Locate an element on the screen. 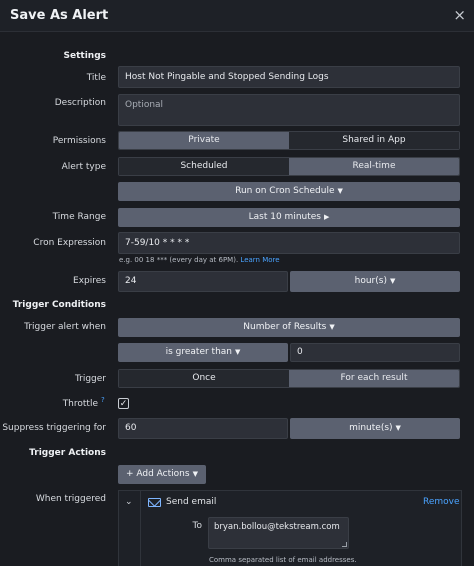  alert-type-toggle: Scheduled Real-time is located at coordinates (289, 166).